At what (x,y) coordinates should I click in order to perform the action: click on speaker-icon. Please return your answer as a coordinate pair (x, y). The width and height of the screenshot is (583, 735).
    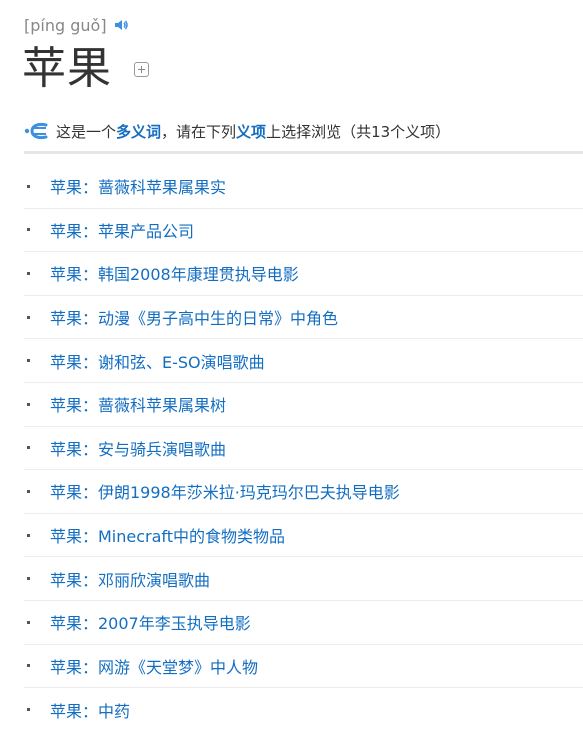
    Looking at the image, I should click on (121, 25).